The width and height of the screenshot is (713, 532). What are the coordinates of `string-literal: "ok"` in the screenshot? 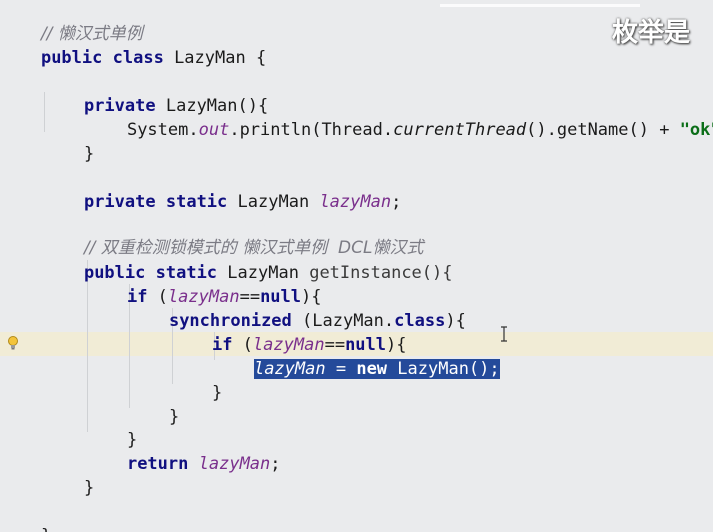 It's located at (696, 130).